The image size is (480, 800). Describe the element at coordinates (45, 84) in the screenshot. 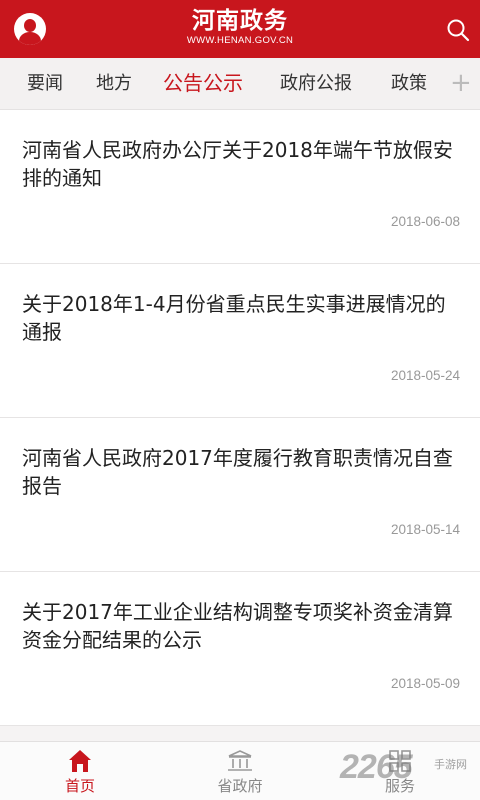

I see `tab-yaowen: 要闻` at that location.